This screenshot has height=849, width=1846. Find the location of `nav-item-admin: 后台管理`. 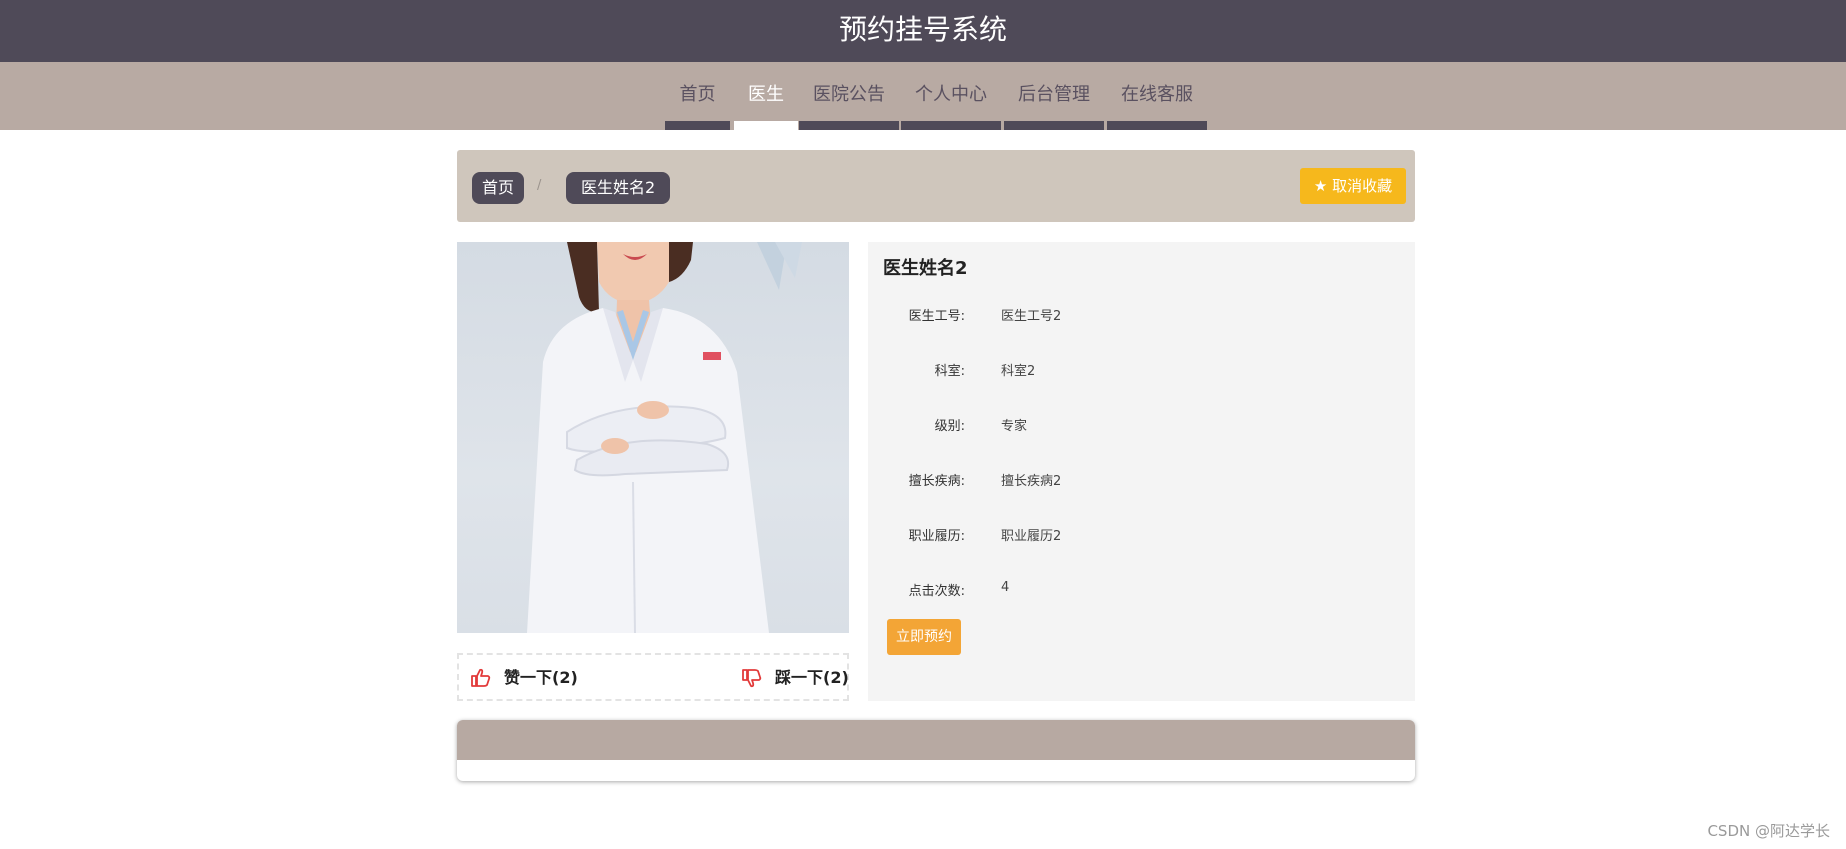

nav-item-admin: 后台管理 is located at coordinates (1054, 96).